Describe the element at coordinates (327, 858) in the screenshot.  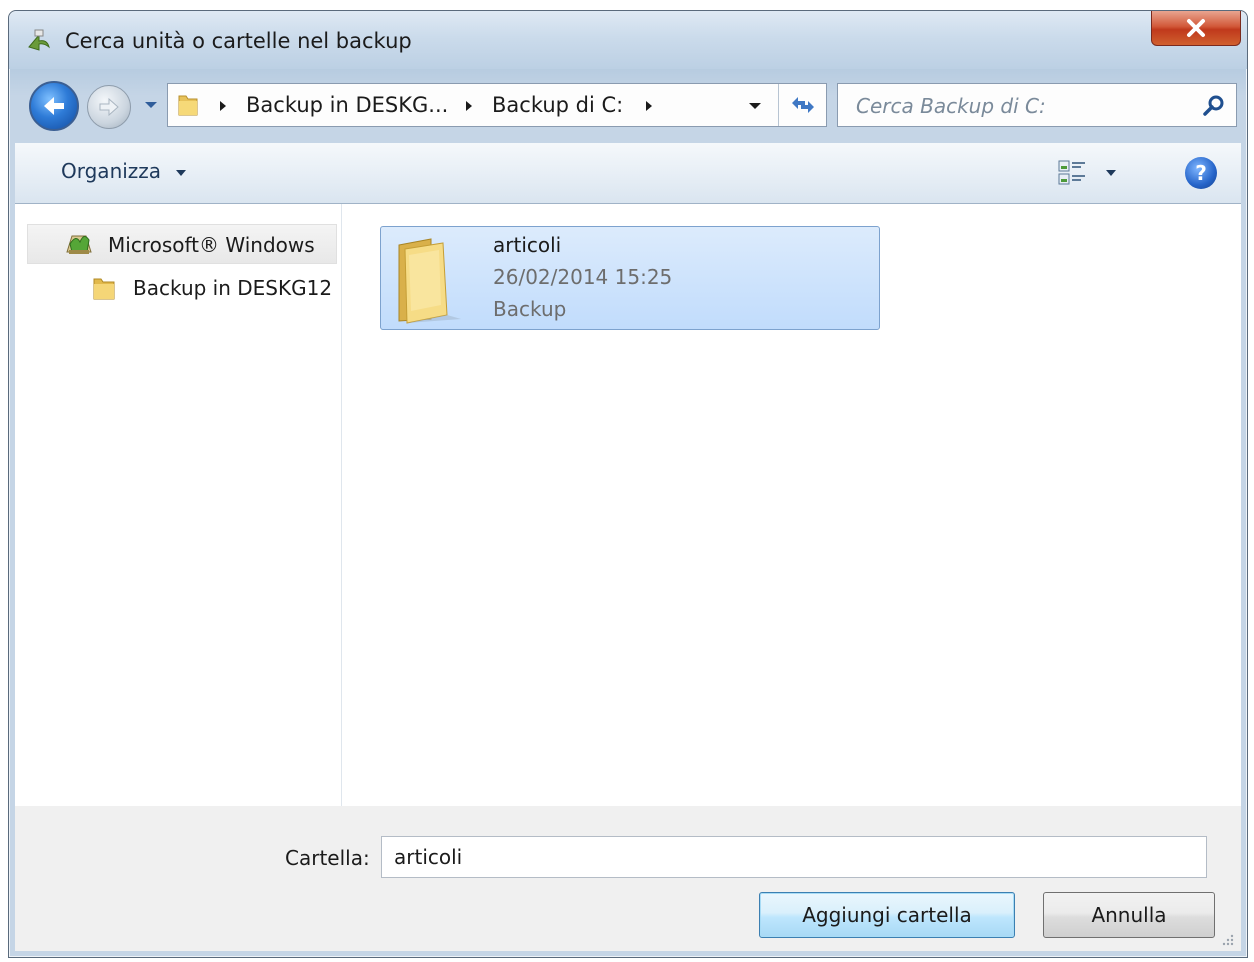
I see `folder-label: Cartella:` at that location.